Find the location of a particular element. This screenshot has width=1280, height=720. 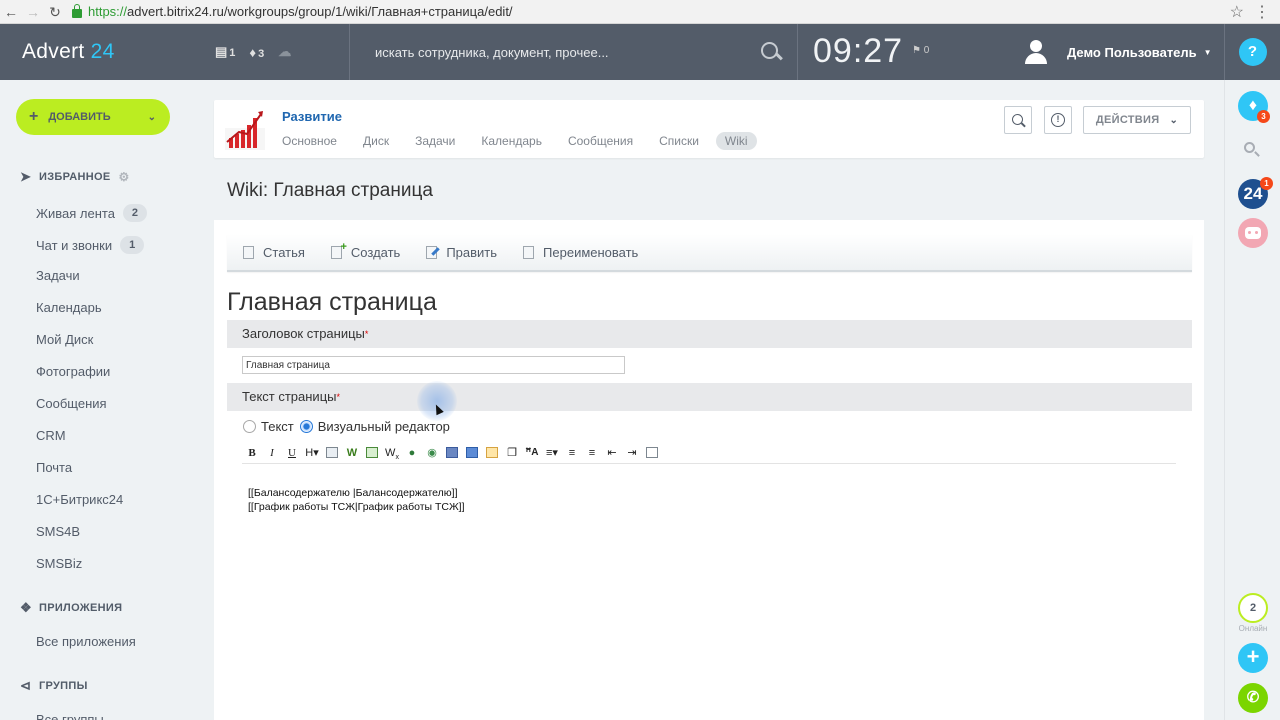

group-logo-icon is located at coordinates (245, 129).